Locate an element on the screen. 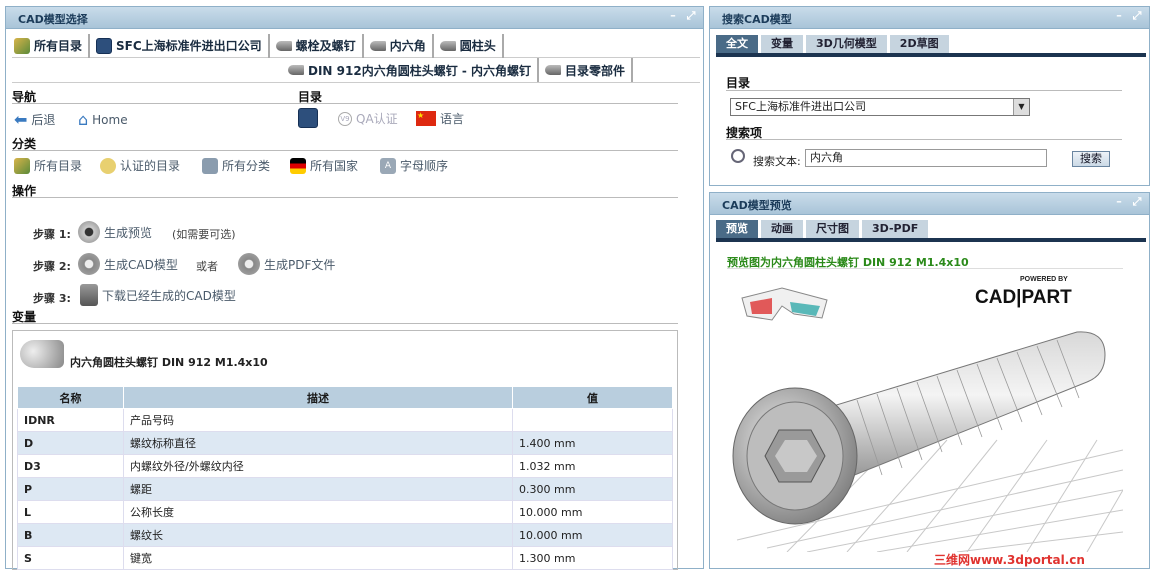 The height and width of the screenshot is (571, 1153). powered-by-text: POWERED BY is located at coordinates (1044, 279).